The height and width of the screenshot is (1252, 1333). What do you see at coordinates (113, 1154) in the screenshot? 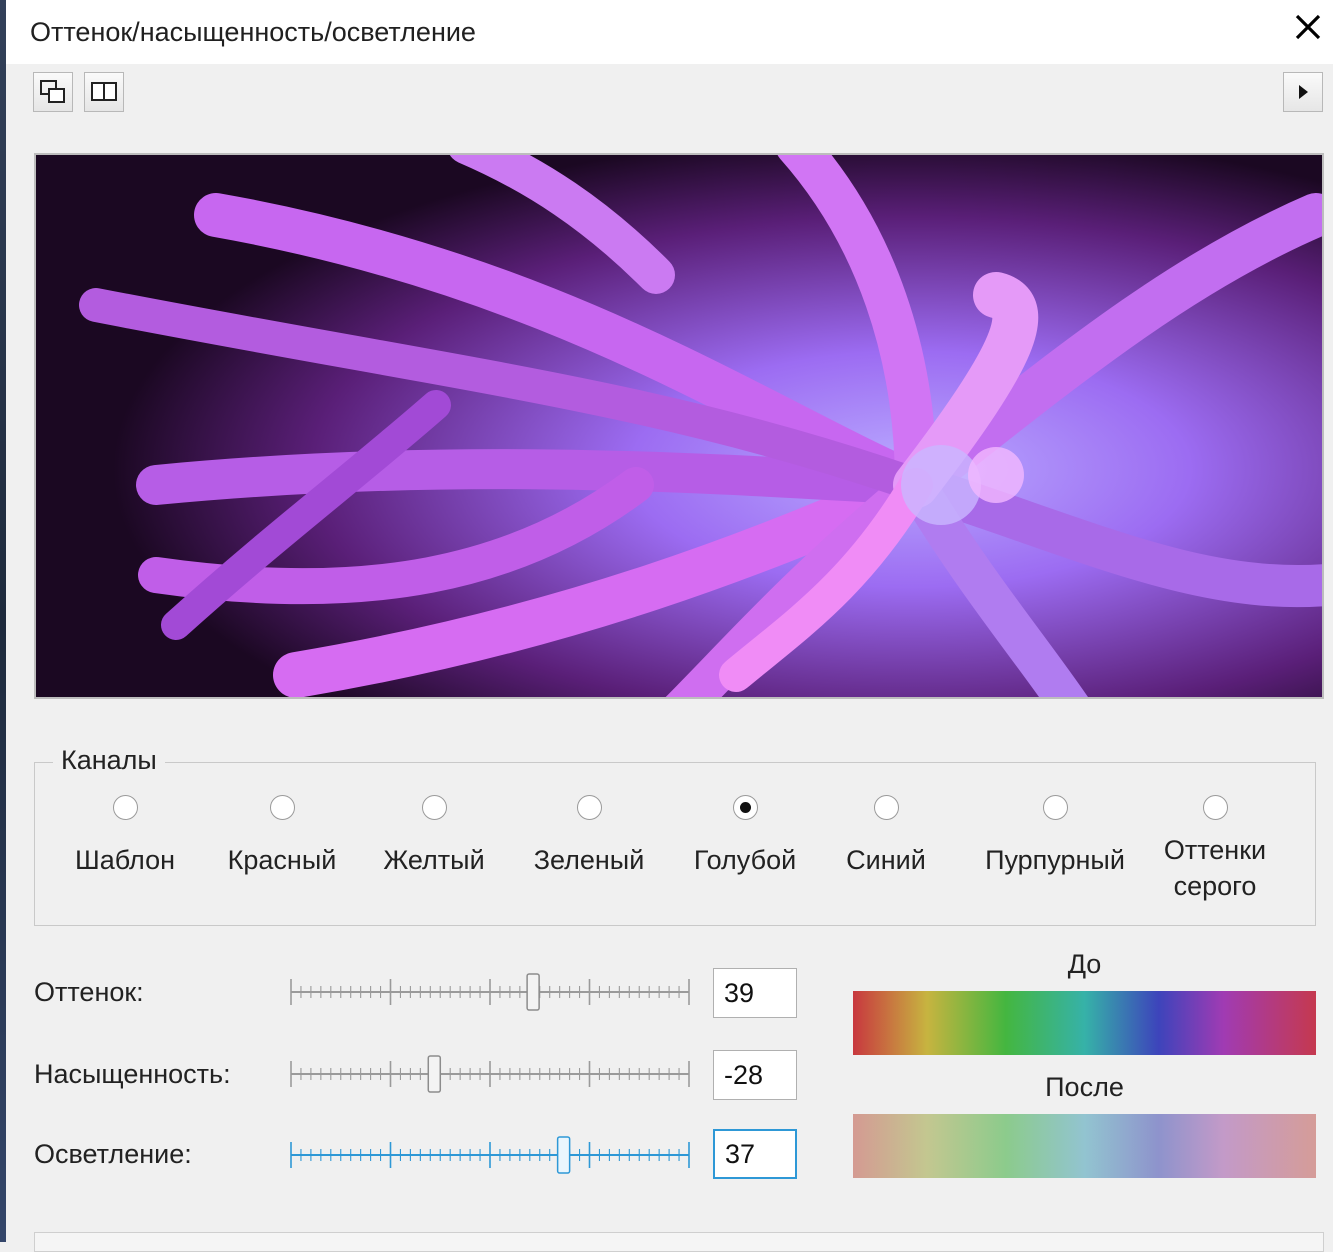
I see `lightness-label: Осветление:` at bounding box center [113, 1154].